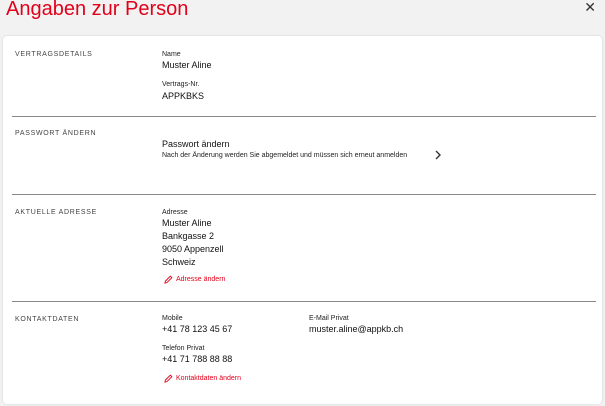  I want to click on phone-label: Telefon Privat, so click(183, 348).